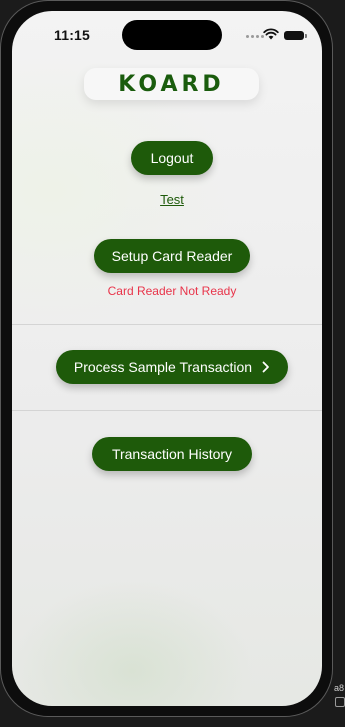 Image resolution: width=345 pixels, height=727 pixels. What do you see at coordinates (167, 199) in the screenshot?
I see `test-link: Test` at bounding box center [167, 199].